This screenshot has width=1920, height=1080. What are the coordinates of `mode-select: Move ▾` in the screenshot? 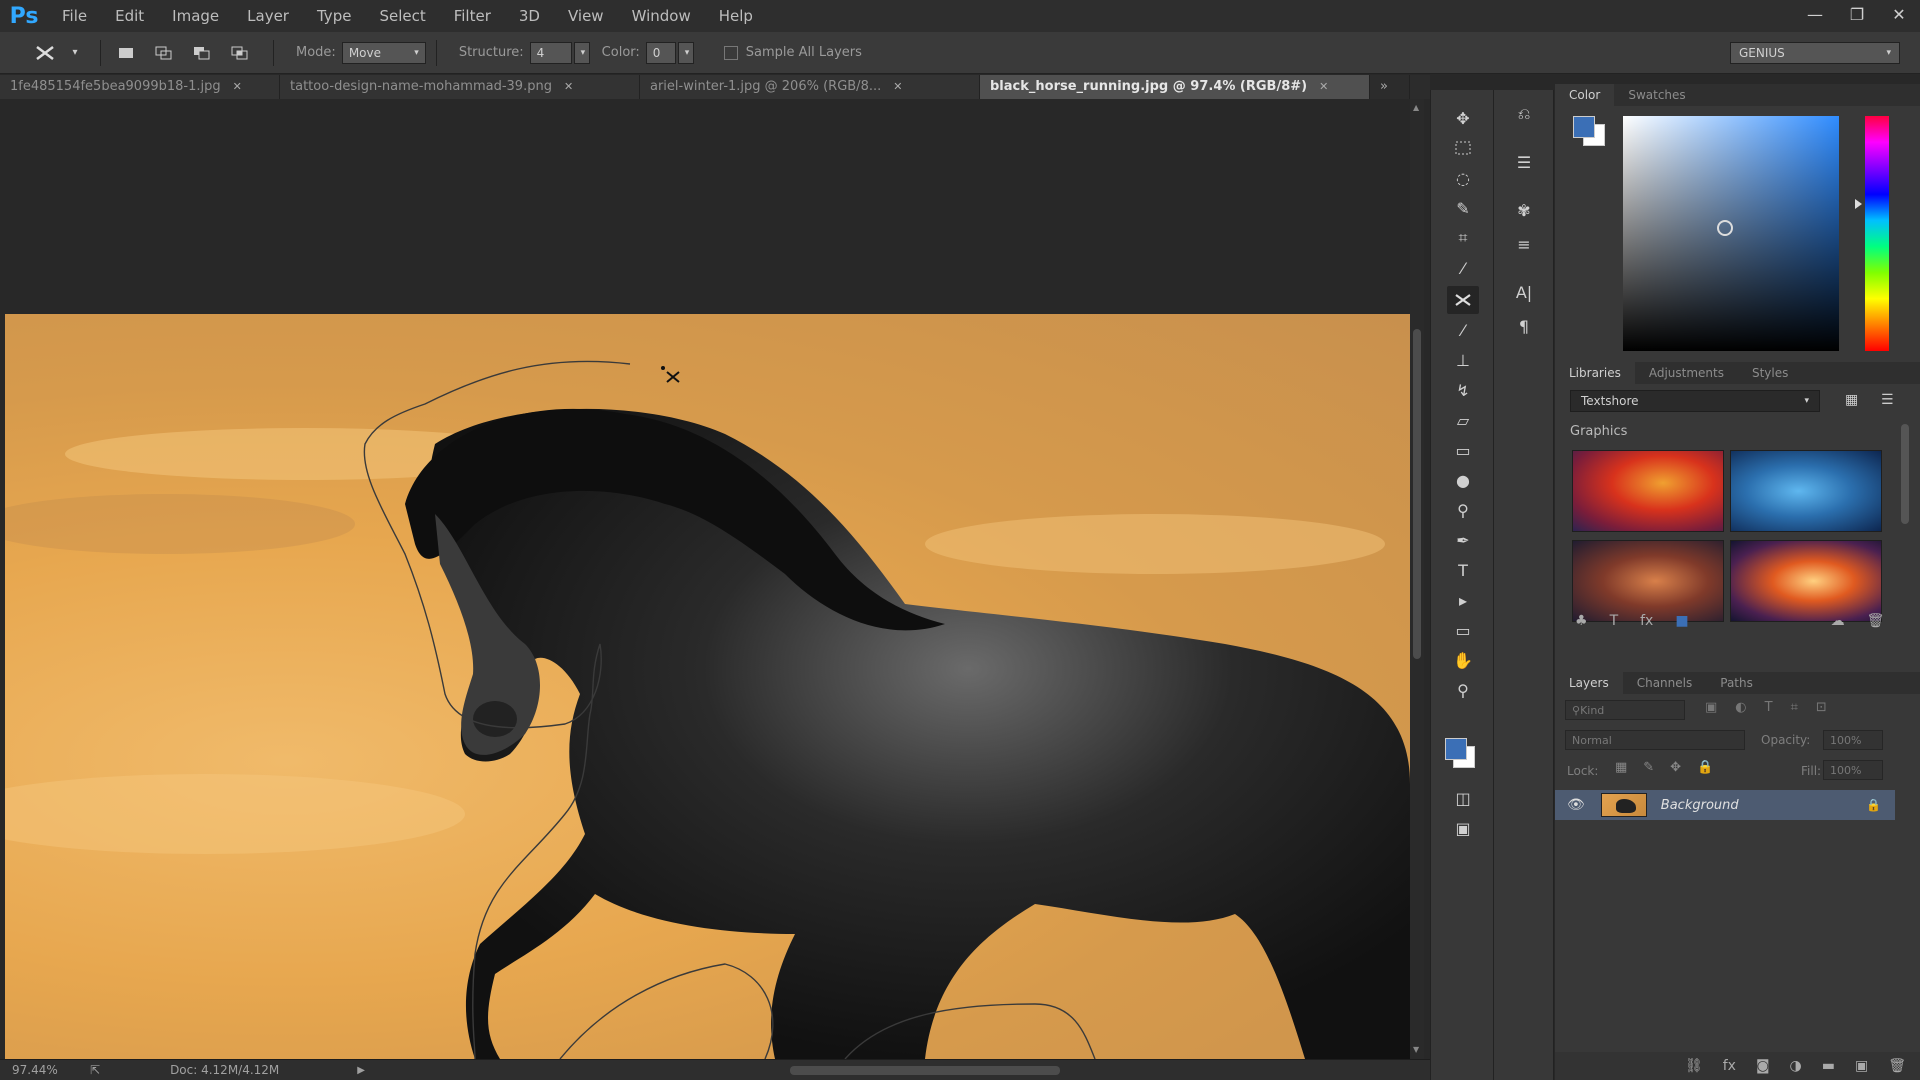 It's located at (383, 52).